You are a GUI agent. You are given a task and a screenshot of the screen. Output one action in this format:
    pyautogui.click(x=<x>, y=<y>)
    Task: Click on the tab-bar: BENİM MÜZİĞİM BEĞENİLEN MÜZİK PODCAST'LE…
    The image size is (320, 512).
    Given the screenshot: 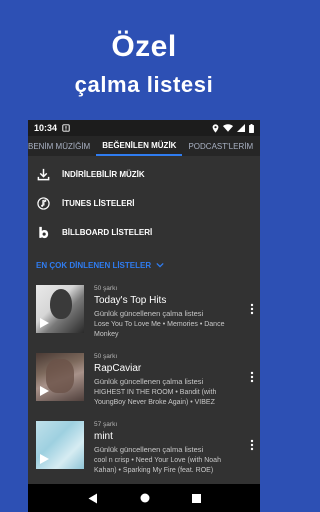 What is the action you would take?
    pyautogui.click(x=144, y=146)
    